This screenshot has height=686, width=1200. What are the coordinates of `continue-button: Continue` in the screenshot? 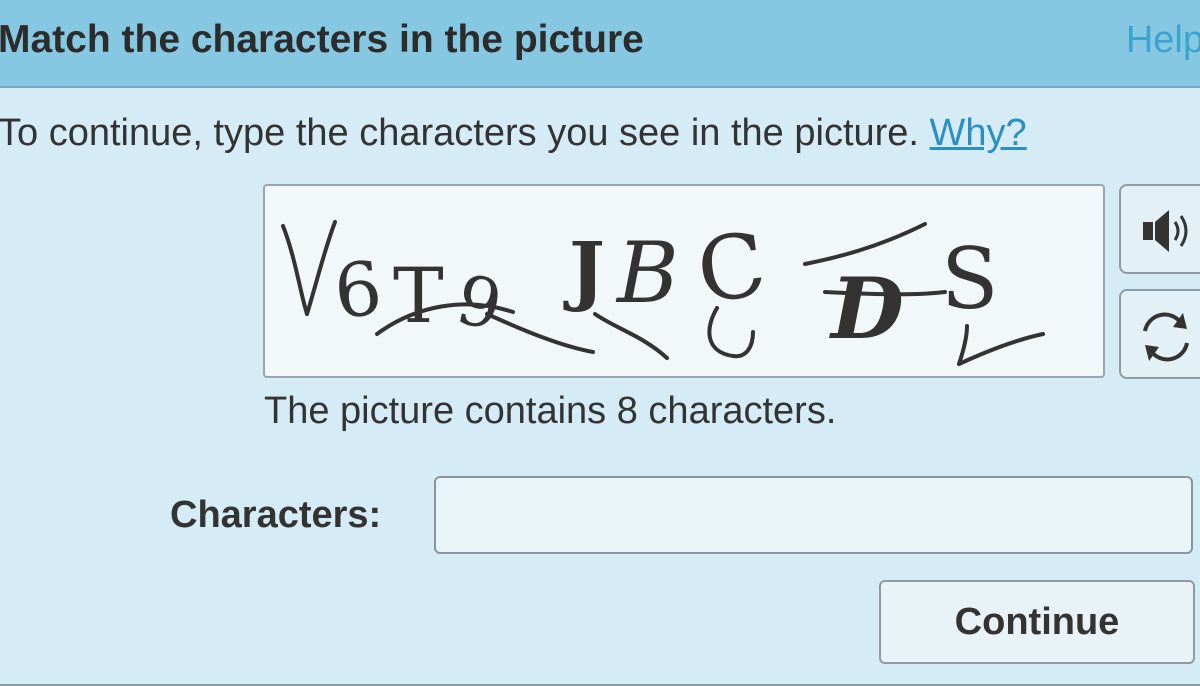 It's located at (1037, 622).